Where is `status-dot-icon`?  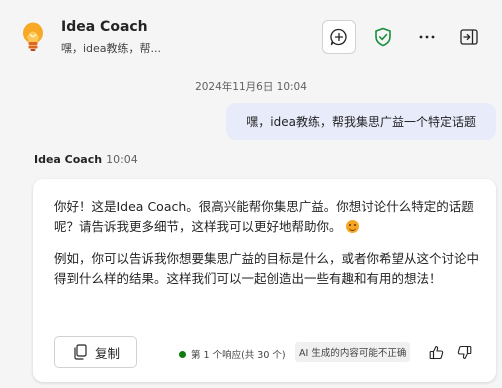 status-dot-icon is located at coordinates (182, 354).